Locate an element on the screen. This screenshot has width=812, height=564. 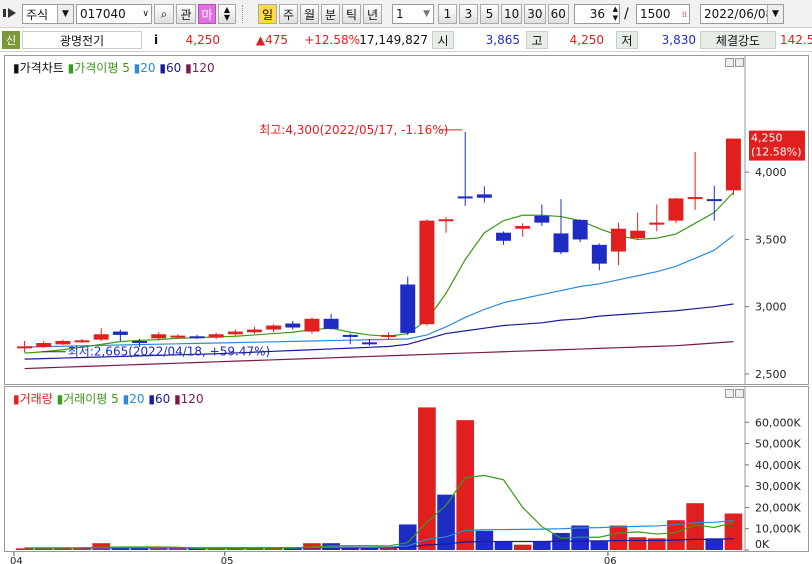
y-tick-label: 10,000K is located at coordinates (778, 529).